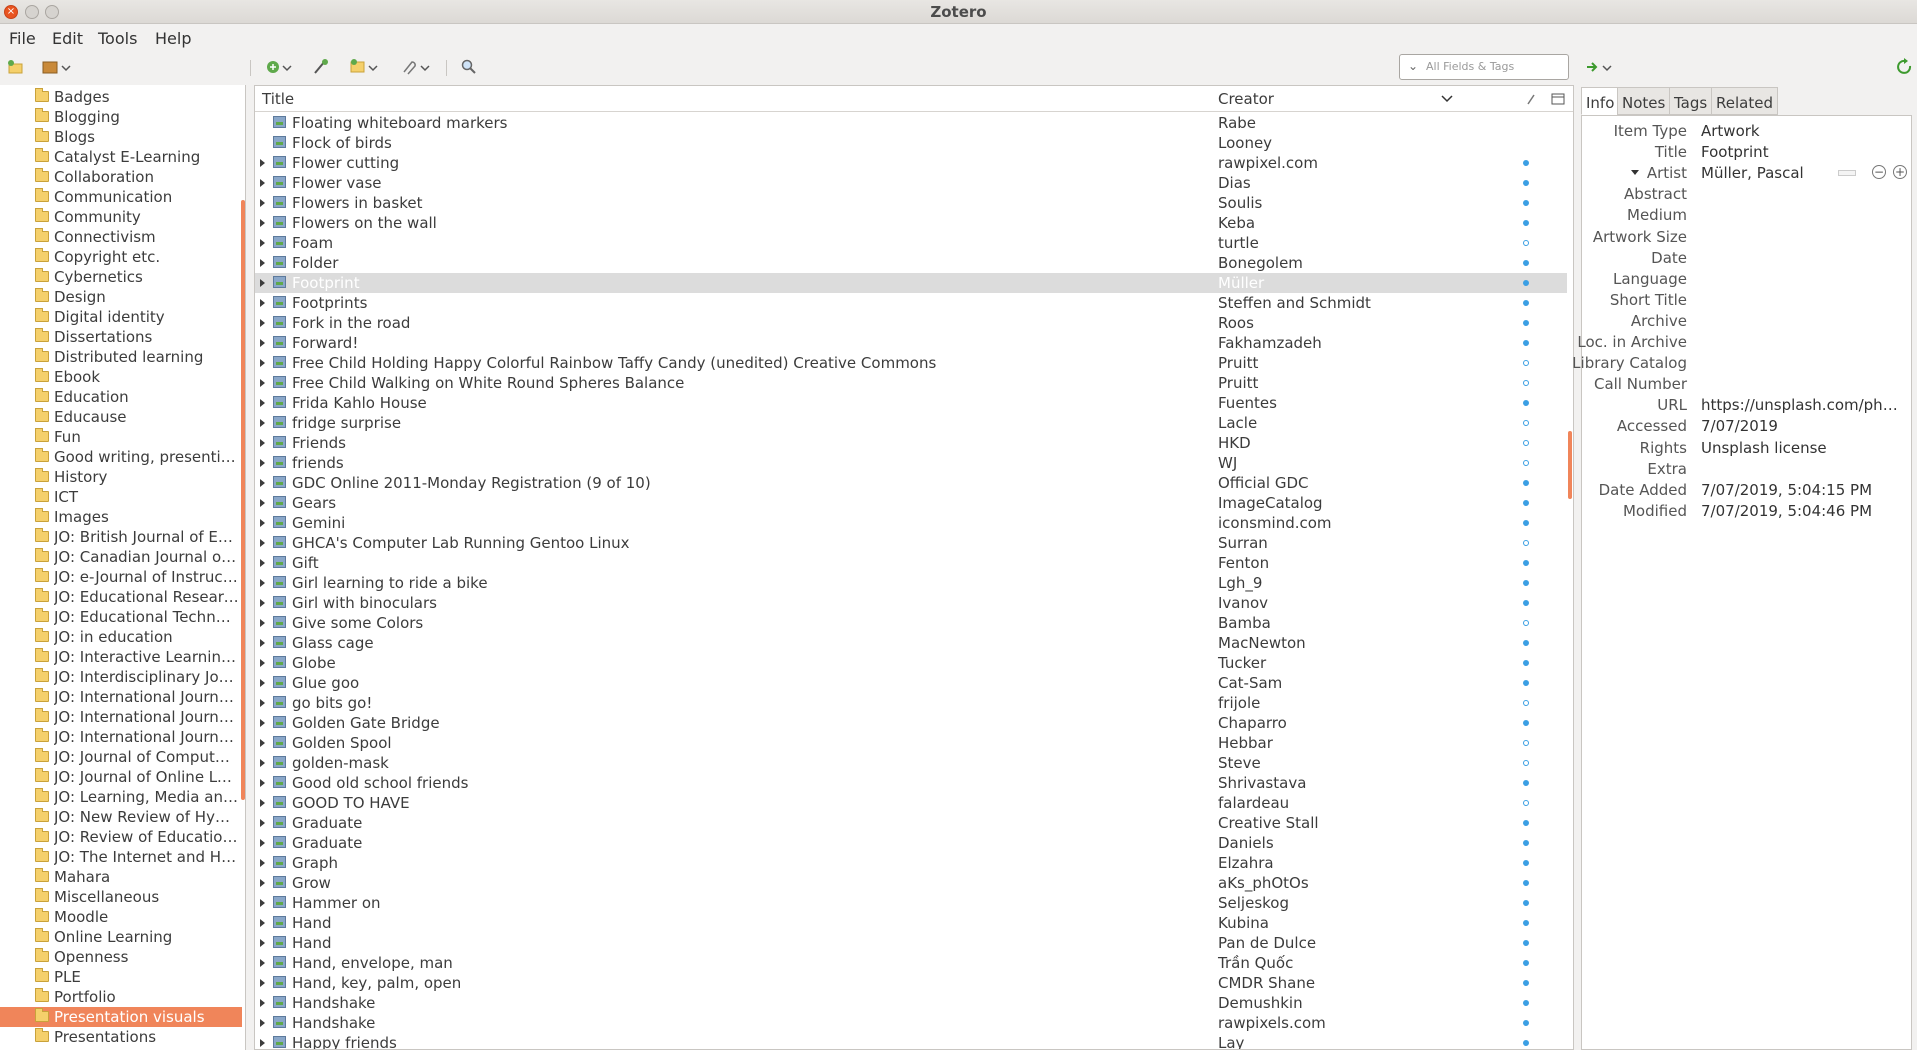  I want to click on collection-item: Catalyst E-Learning, so click(121, 157).